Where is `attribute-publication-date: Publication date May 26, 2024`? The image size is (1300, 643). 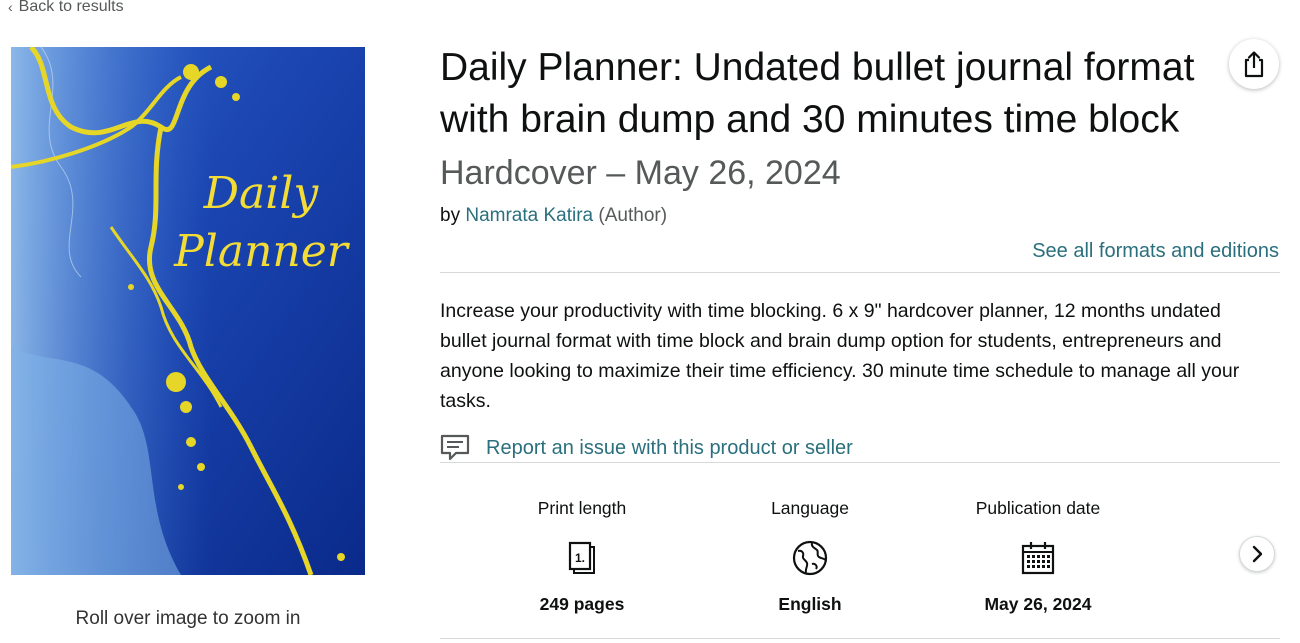 attribute-publication-date: Publication date May 26, 2024 is located at coordinates (1038, 556).